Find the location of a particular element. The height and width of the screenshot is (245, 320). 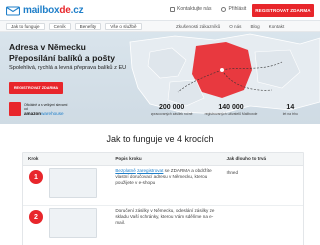

contact-link: Kontaktujte nás is located at coordinates (190, 9).